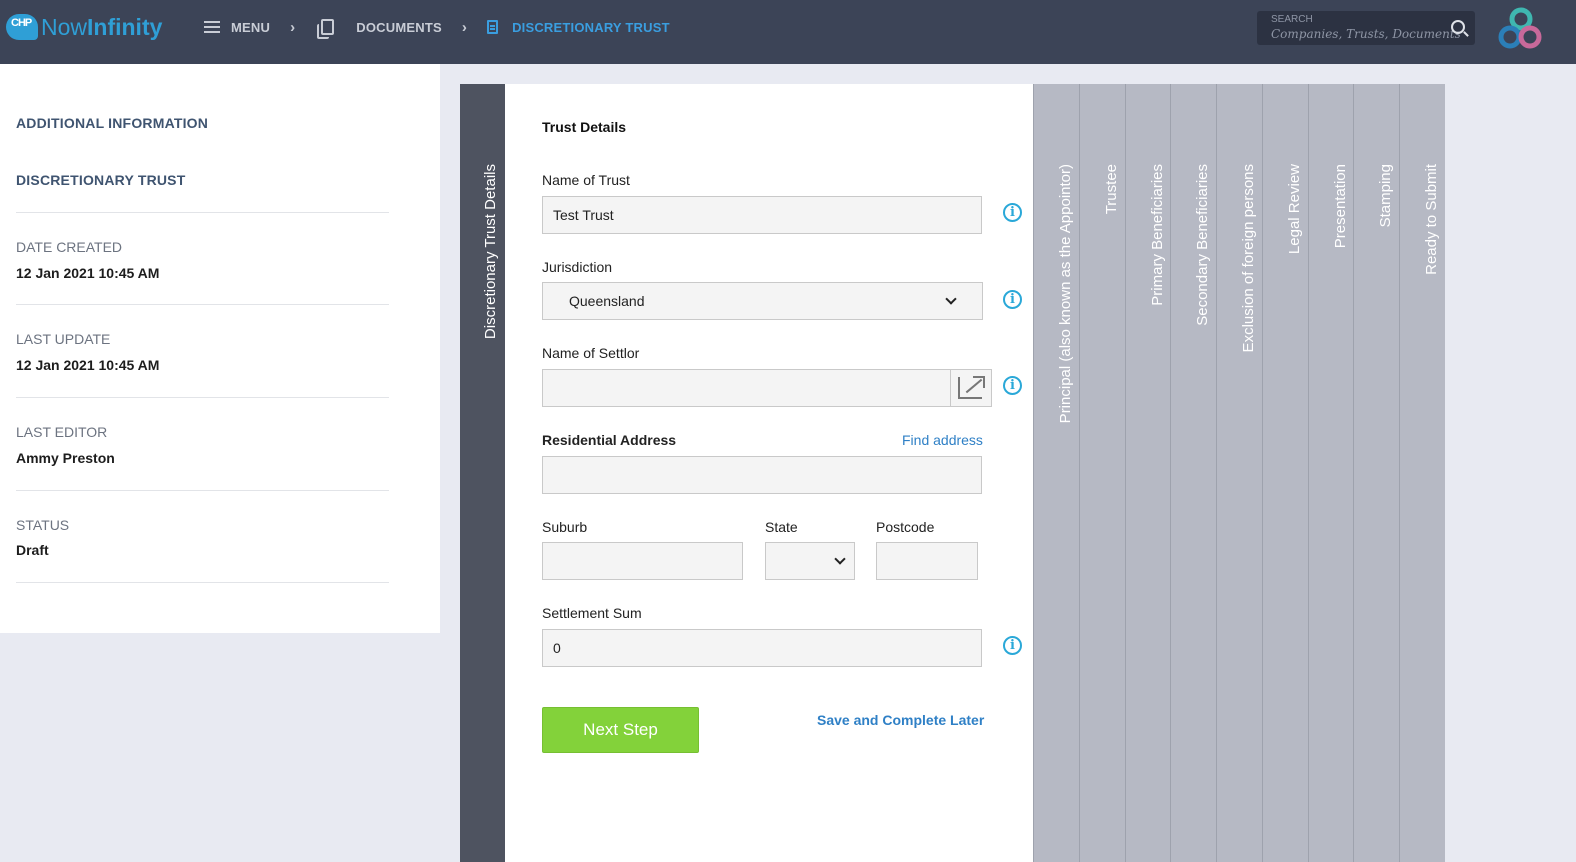  I want to click on search-input: Companies, Trusts, Documents, so click(1366, 34).